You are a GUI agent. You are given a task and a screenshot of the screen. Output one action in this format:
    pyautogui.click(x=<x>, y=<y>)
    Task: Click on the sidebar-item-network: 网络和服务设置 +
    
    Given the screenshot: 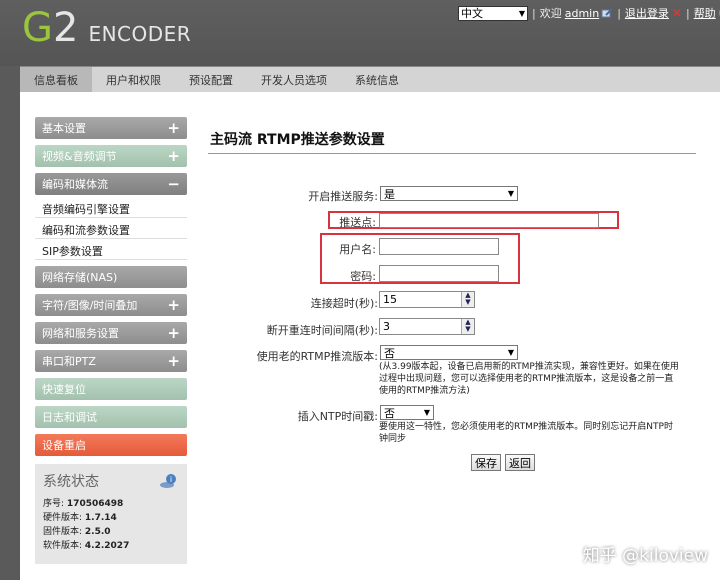 What is the action you would take?
    pyautogui.click(x=111, y=333)
    